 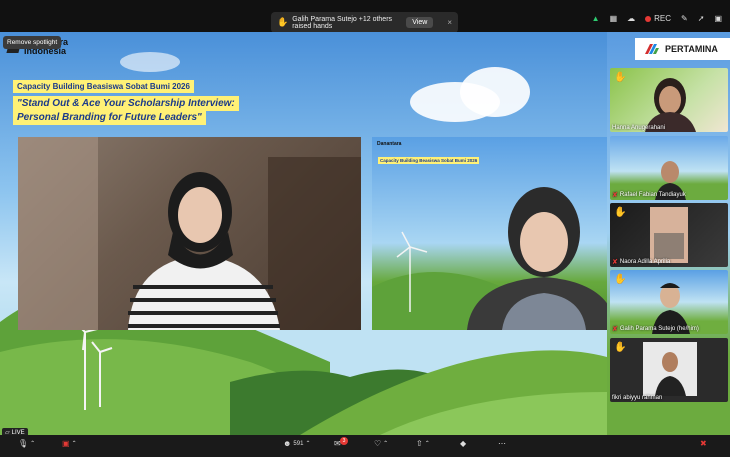 I want to click on shield-icon: ◆, so click(x=463, y=443).